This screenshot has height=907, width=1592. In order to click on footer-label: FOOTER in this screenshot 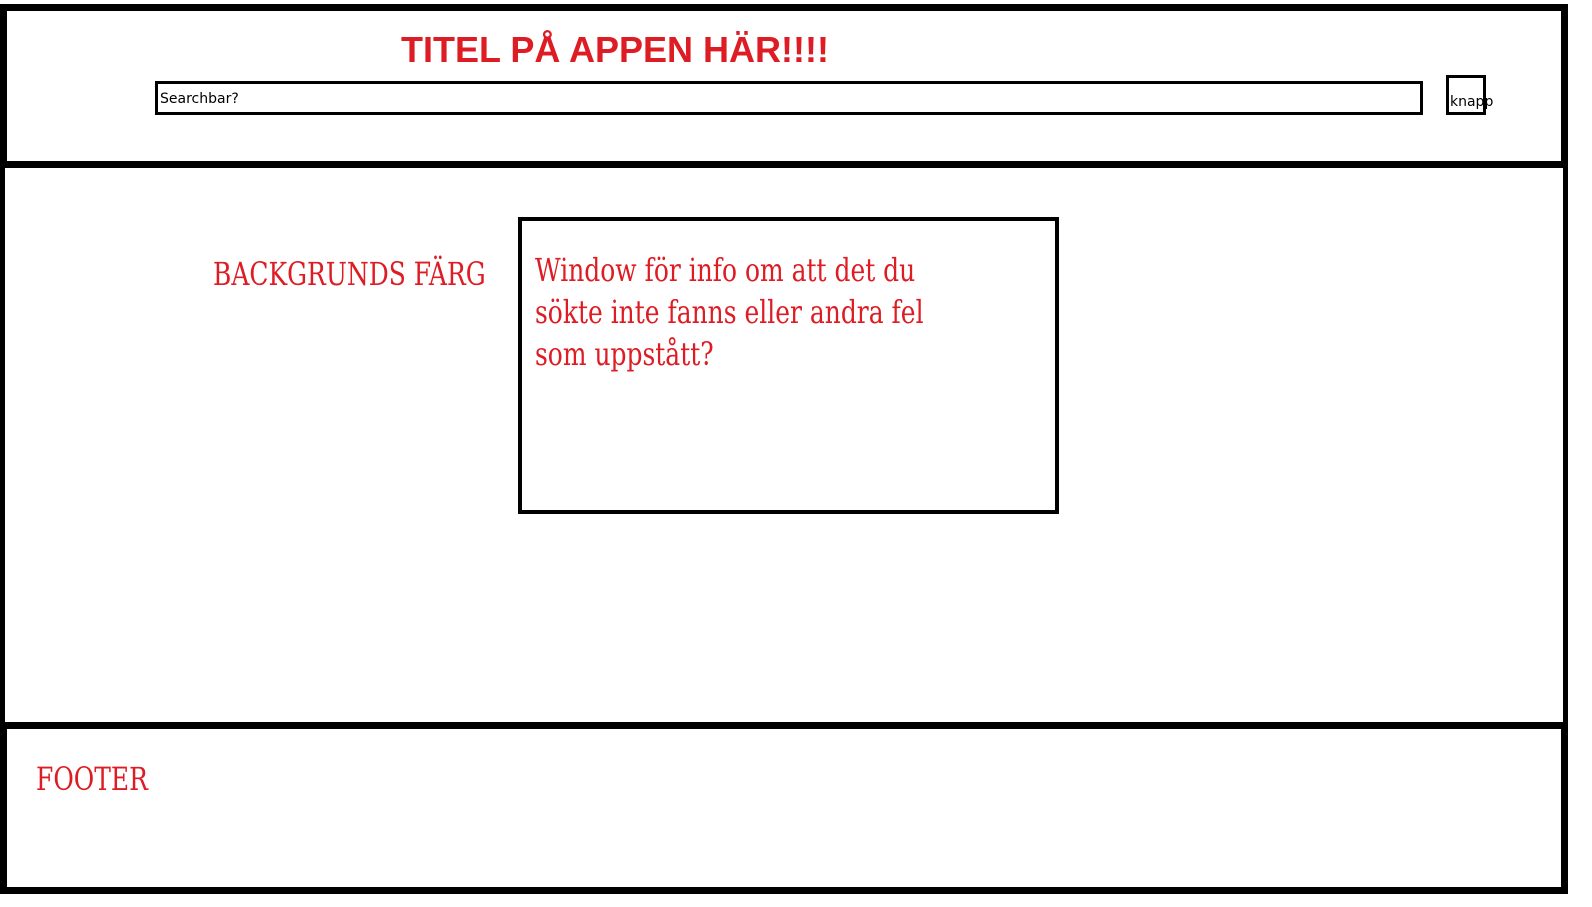, I will do `click(92, 779)`.